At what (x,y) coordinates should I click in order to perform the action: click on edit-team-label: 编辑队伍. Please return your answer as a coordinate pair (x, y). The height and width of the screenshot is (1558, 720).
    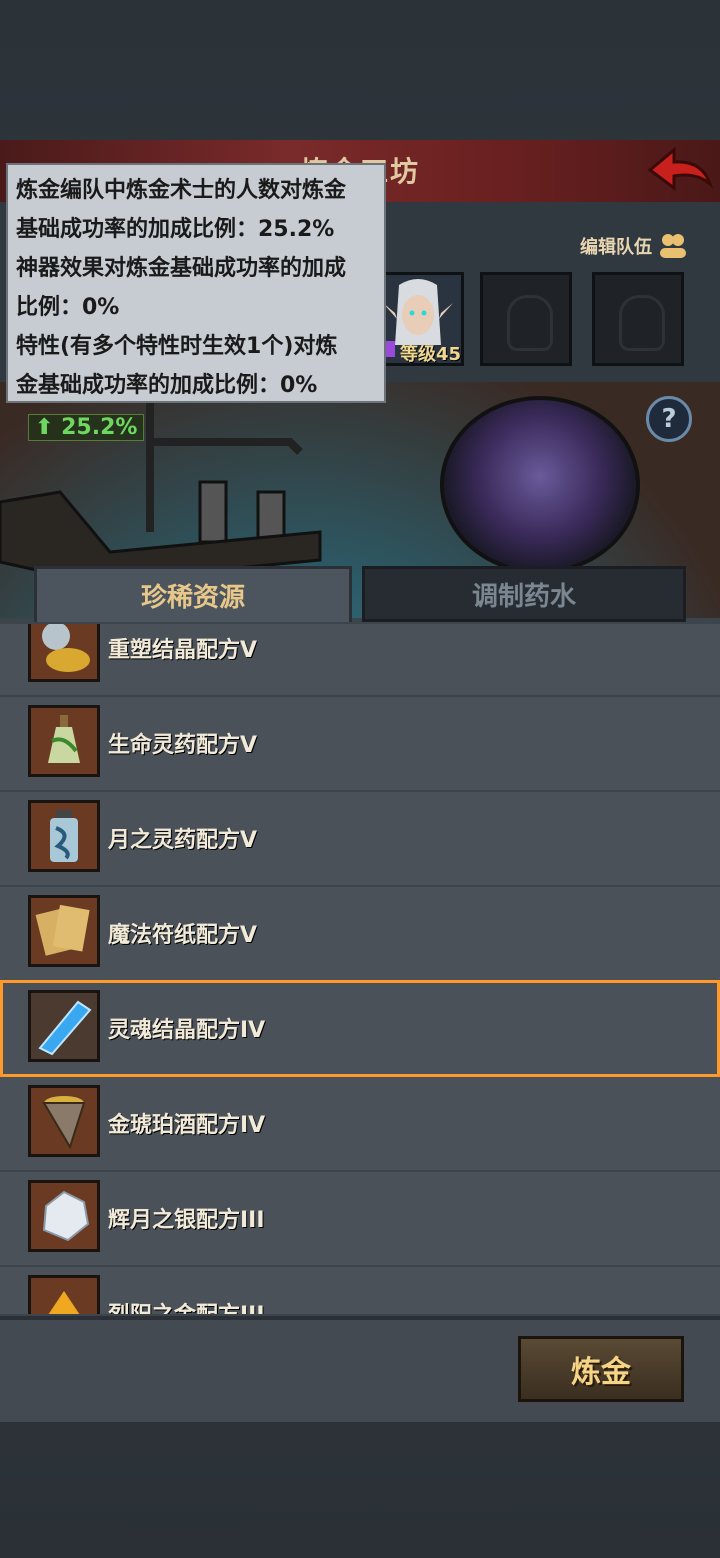
    Looking at the image, I should click on (616, 247).